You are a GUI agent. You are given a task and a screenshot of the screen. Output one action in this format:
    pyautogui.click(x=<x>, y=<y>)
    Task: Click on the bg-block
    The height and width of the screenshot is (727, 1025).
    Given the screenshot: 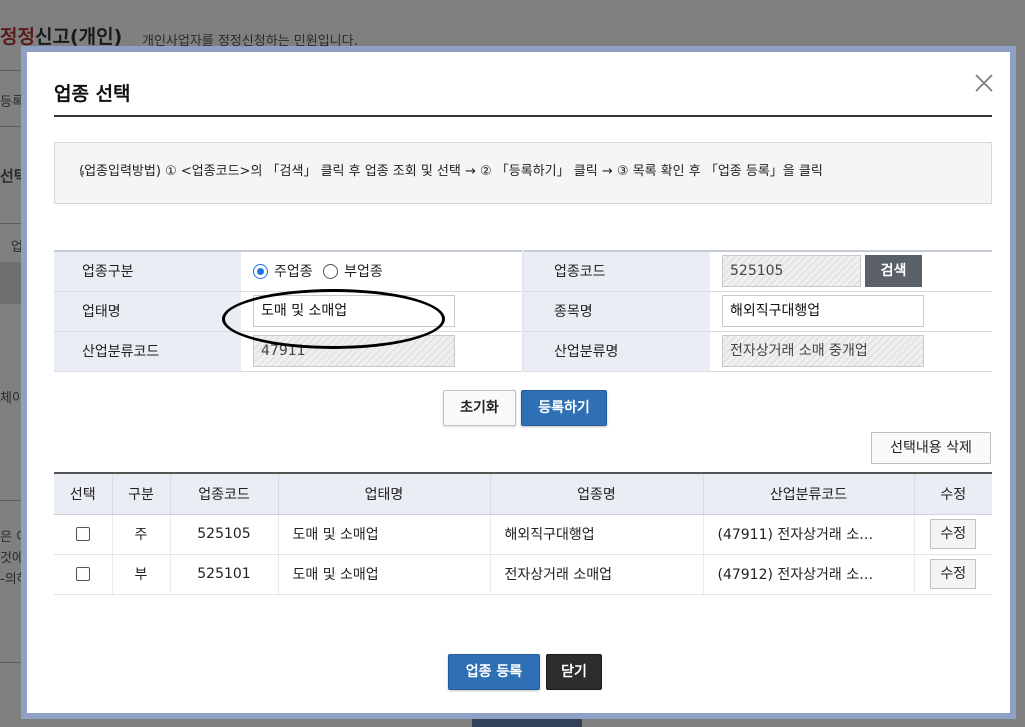 What is the action you would take?
    pyautogui.click(x=10, y=283)
    